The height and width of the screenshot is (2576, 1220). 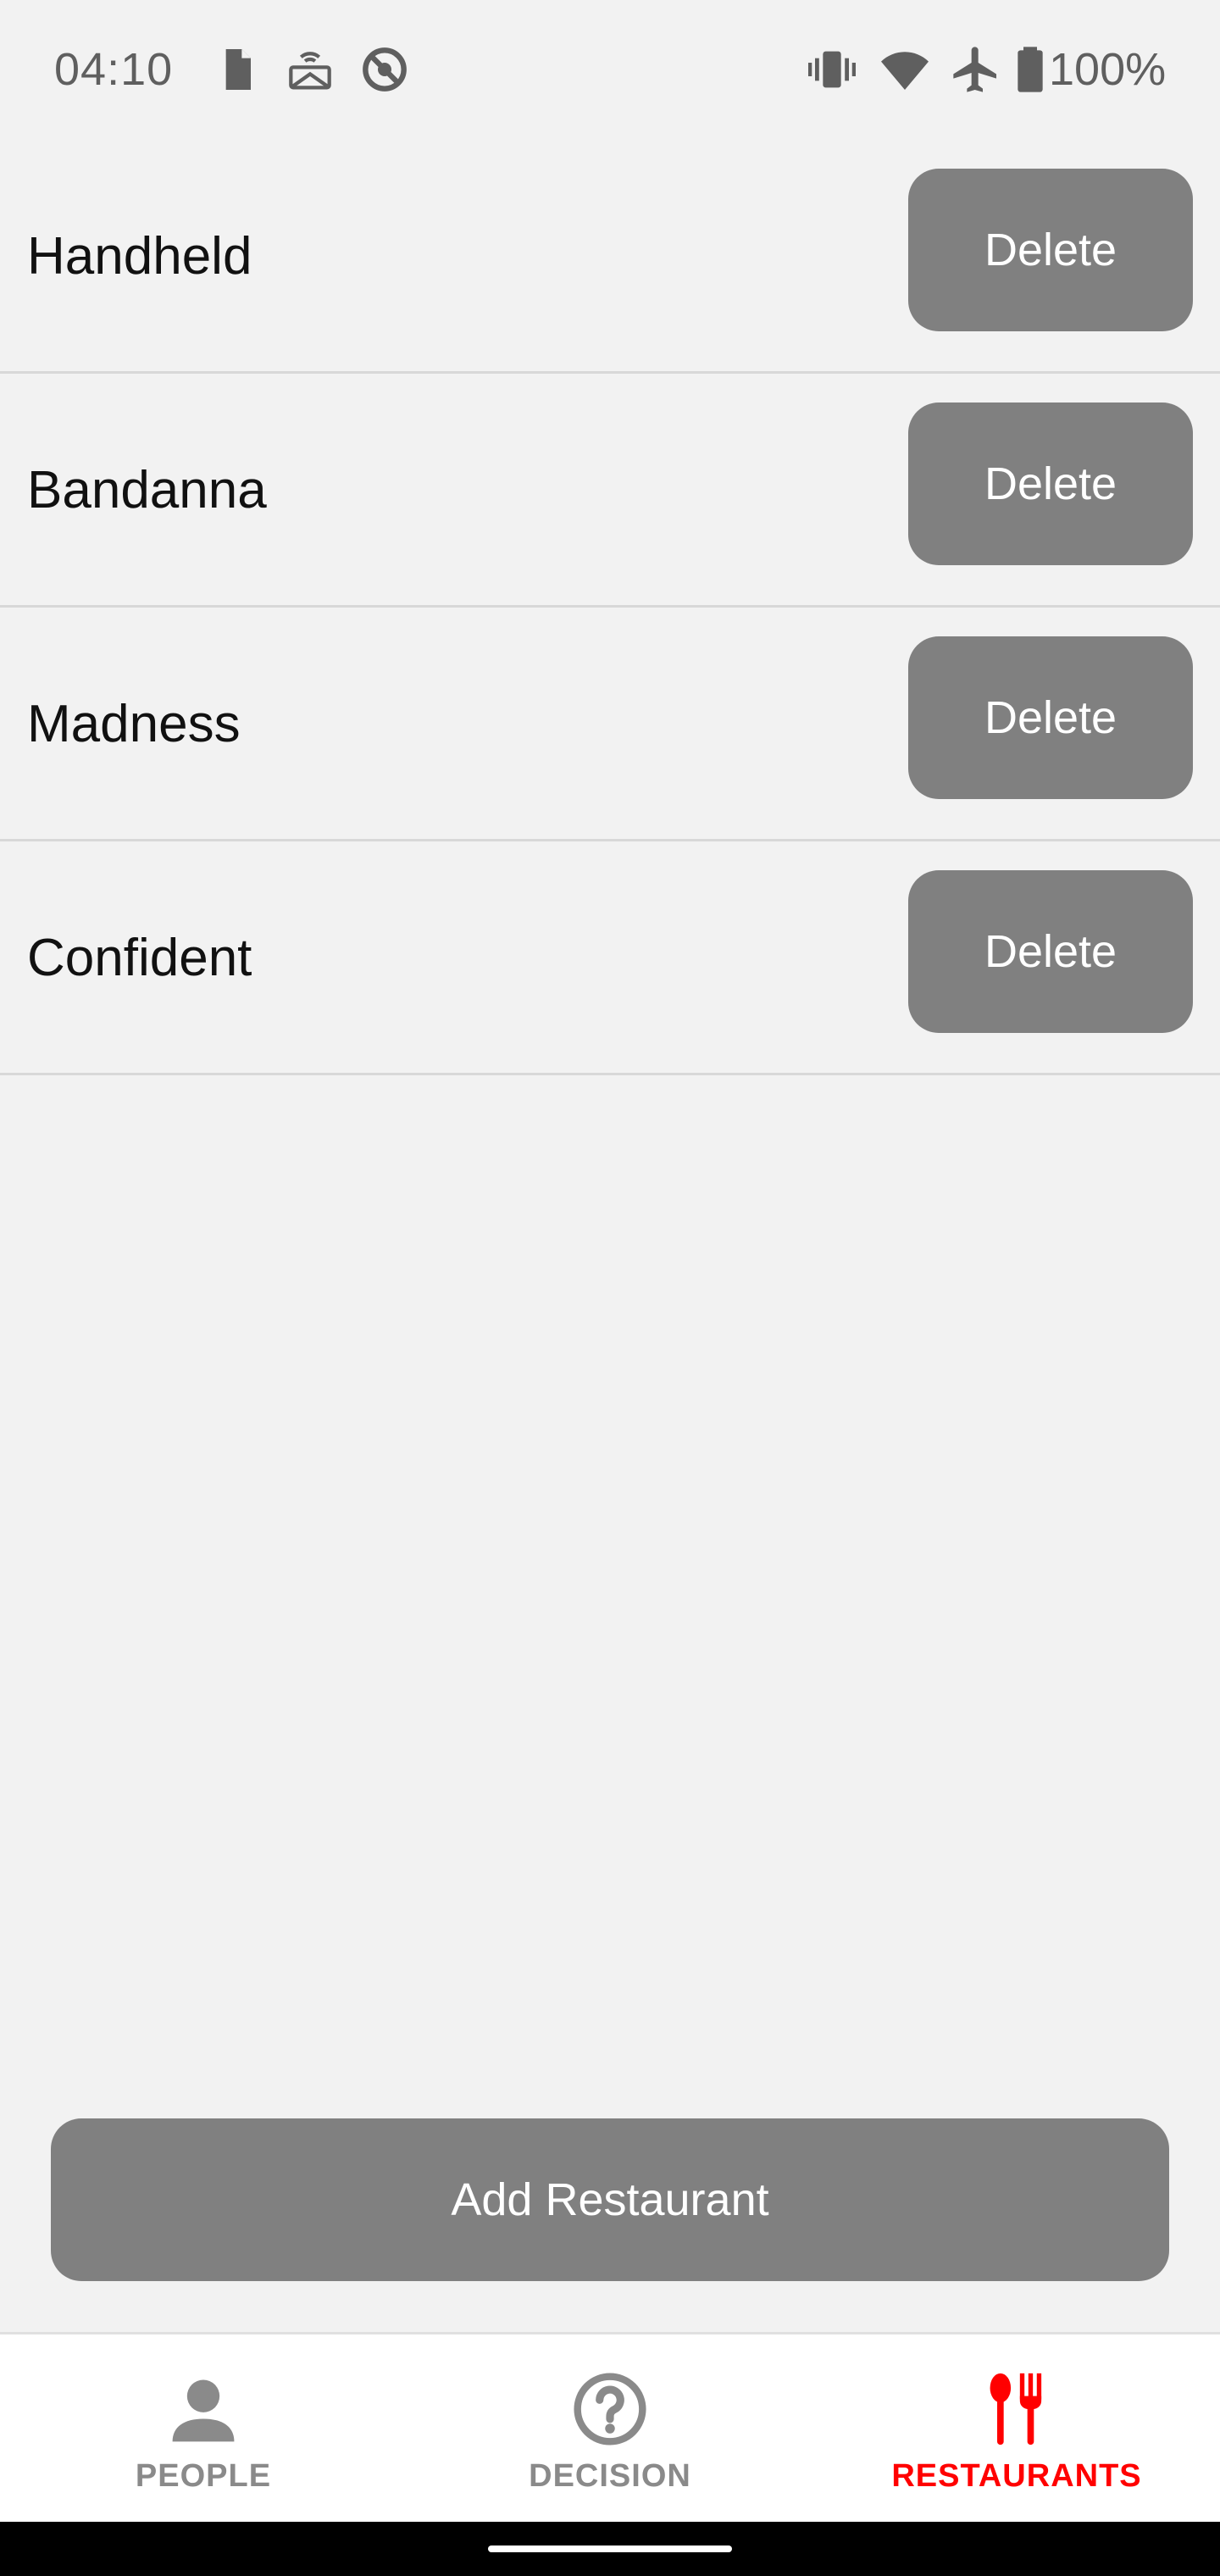 I want to click on cast-screen-icon, so click(x=310, y=69).